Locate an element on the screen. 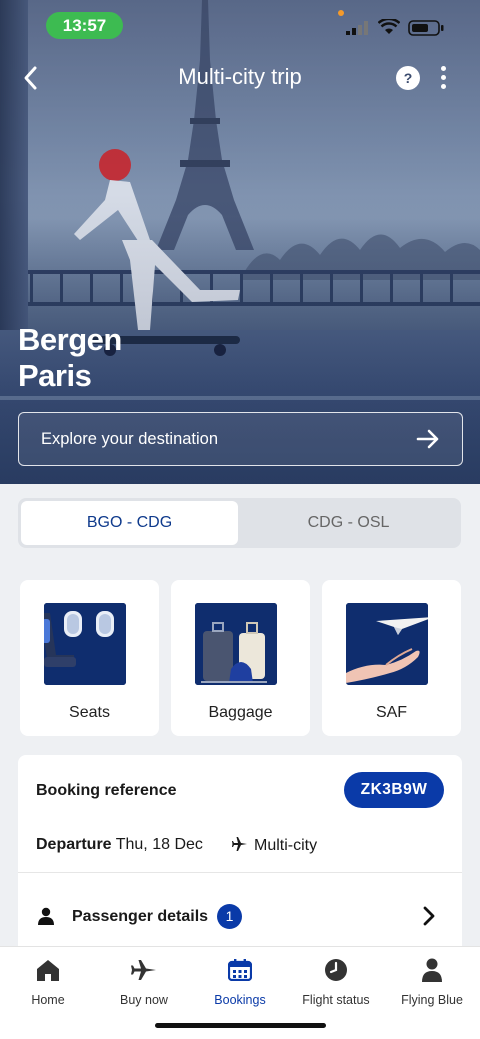 Image resolution: width=480 pixels, height=1039 pixels. saf-card: SAF is located at coordinates (391, 658).